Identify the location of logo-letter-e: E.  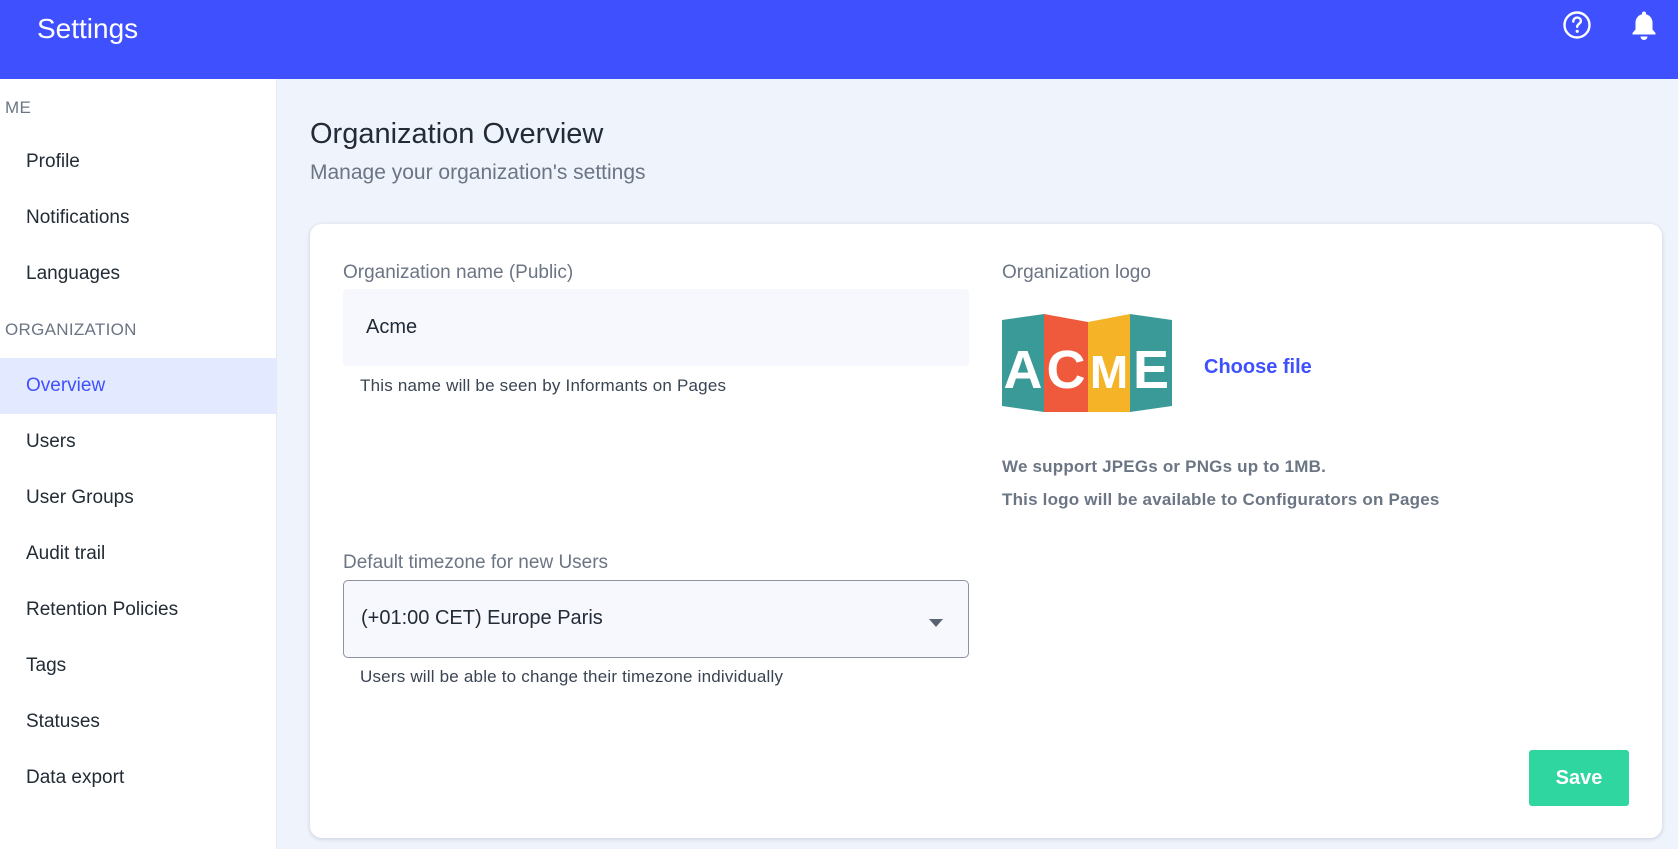
(1151, 370).